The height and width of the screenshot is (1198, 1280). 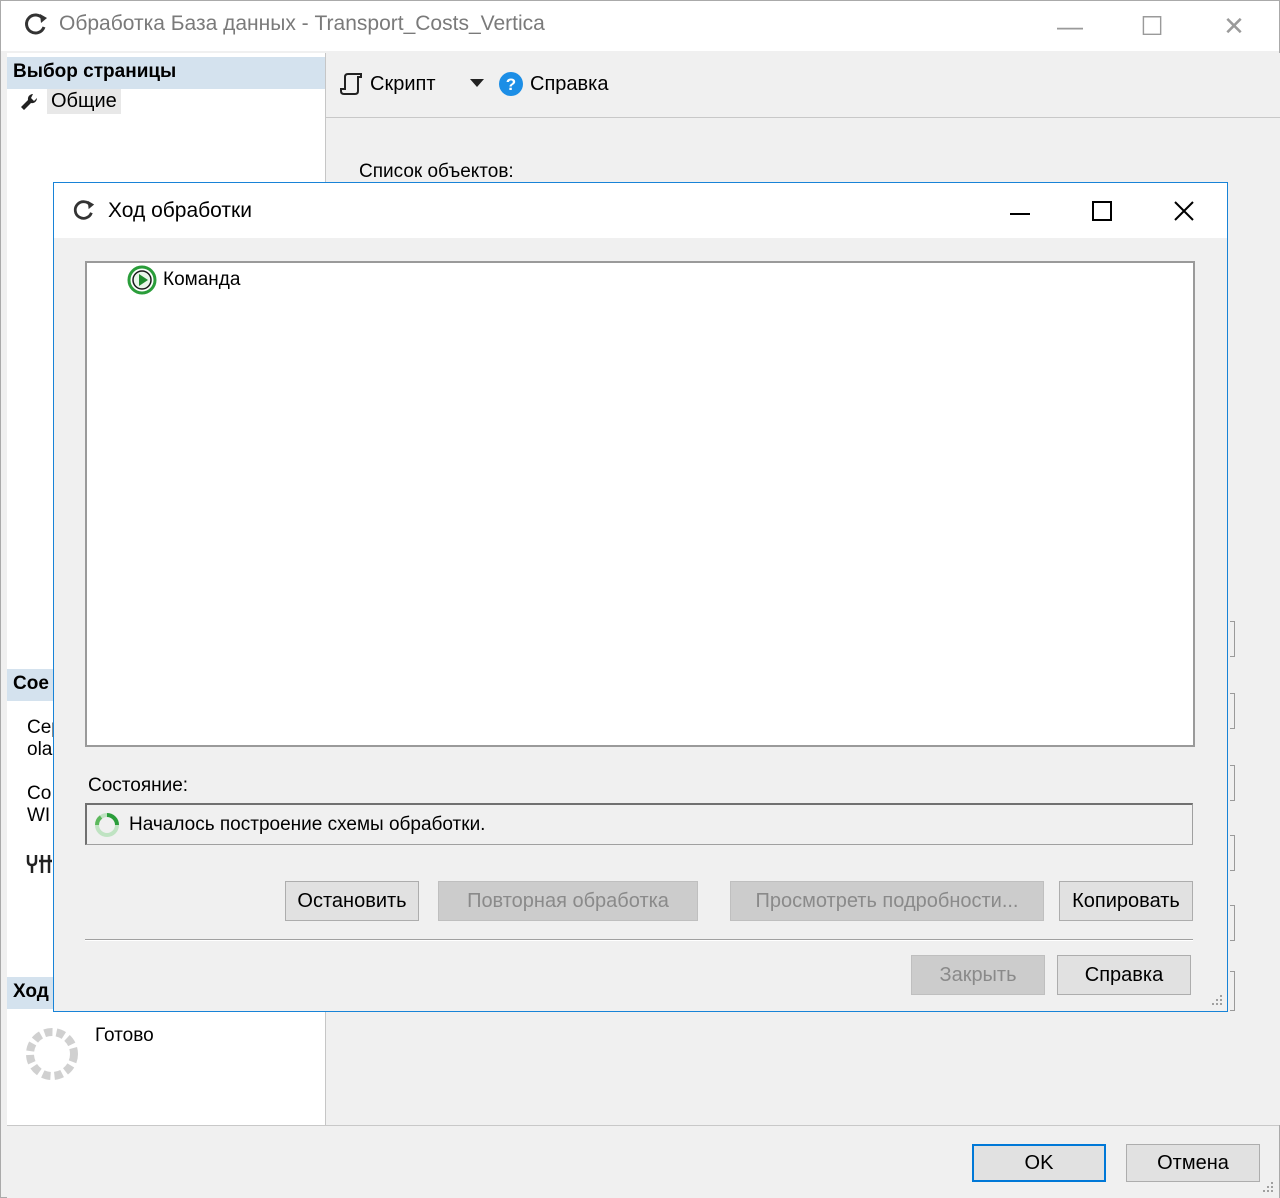 What do you see at coordinates (29, 101) in the screenshot?
I see `wrench-icon` at bounding box center [29, 101].